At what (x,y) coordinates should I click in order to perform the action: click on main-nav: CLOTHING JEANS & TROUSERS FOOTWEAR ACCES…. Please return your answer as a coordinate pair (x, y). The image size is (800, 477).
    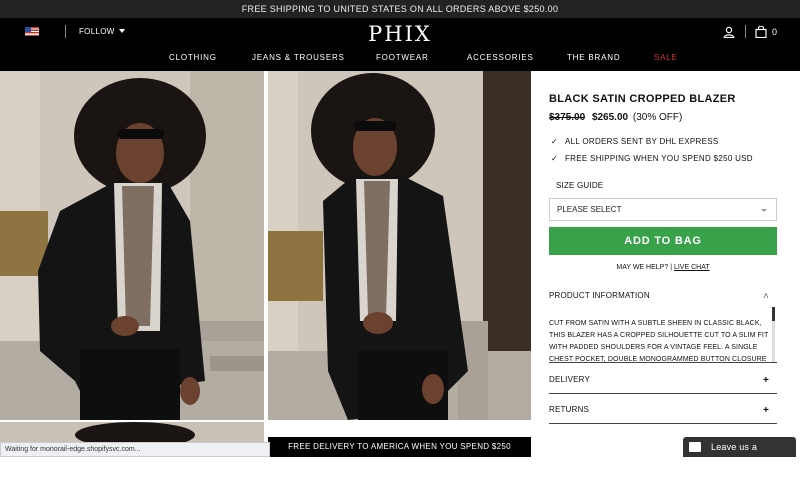
    Looking at the image, I should click on (400, 60).